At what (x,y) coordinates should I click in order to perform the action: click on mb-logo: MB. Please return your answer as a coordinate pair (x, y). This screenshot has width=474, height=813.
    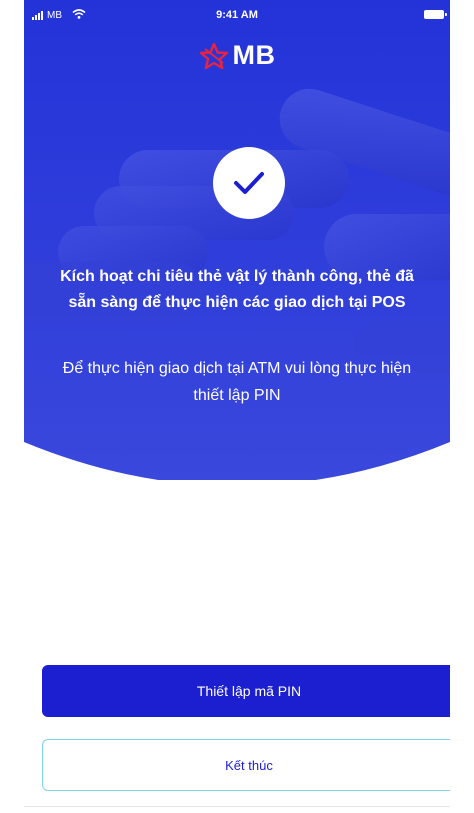
    Looking at the image, I should click on (237, 55).